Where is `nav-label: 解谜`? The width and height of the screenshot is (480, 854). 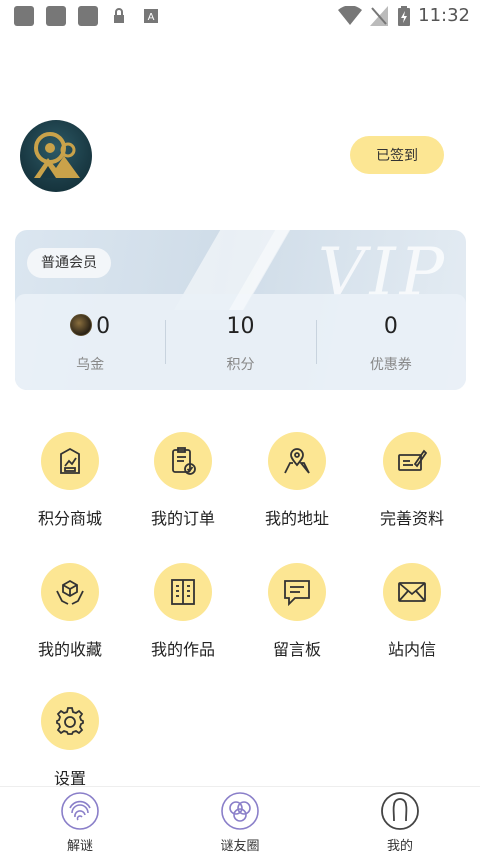
nav-label: 解谜 is located at coordinates (79, 846).